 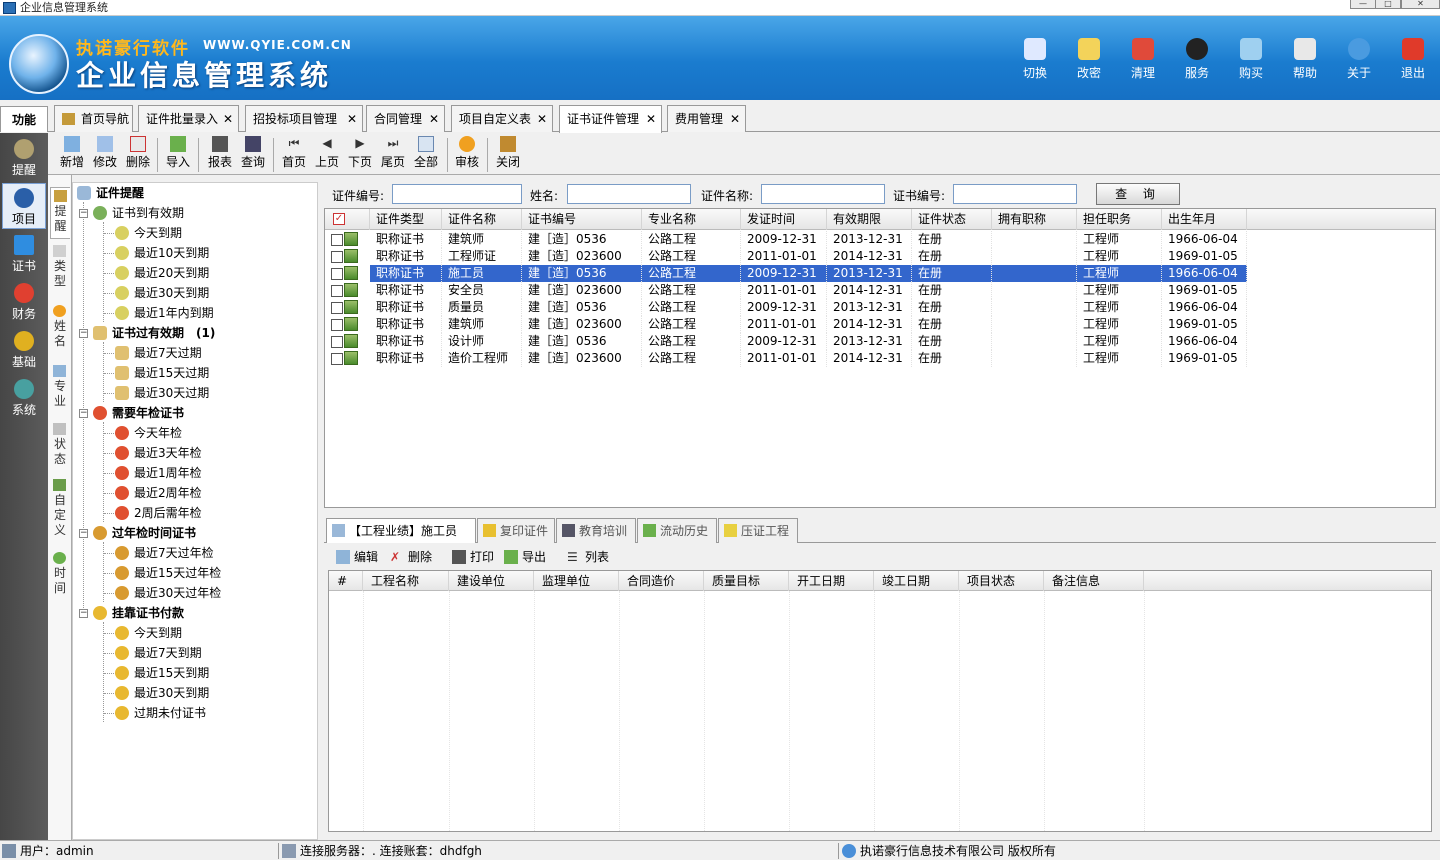 I want to click on tree-leaf: 最近1周年检, so click(x=158, y=473).